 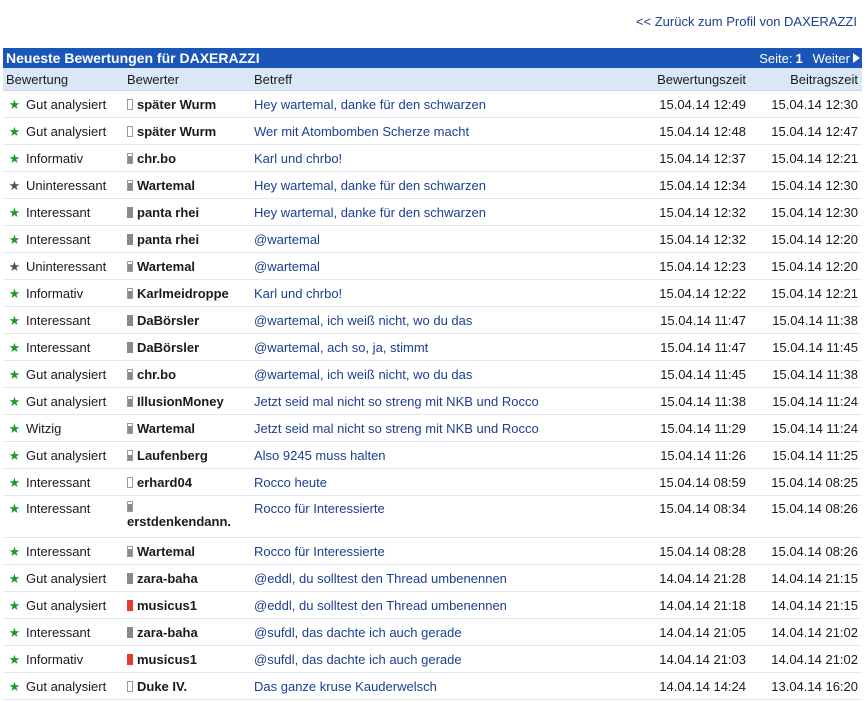 I want to click on rater-cell: Duke IV., so click(x=190, y=686).